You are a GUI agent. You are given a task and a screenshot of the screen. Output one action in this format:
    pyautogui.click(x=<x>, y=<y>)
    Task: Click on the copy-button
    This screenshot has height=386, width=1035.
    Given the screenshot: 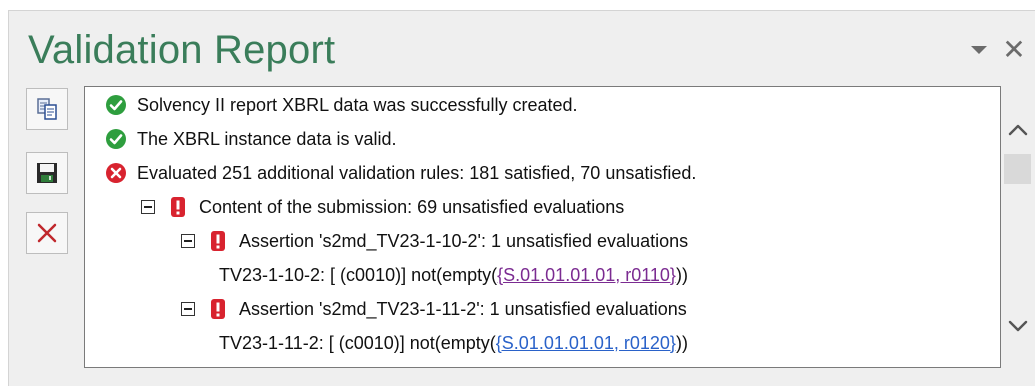 What is the action you would take?
    pyautogui.click(x=47, y=109)
    